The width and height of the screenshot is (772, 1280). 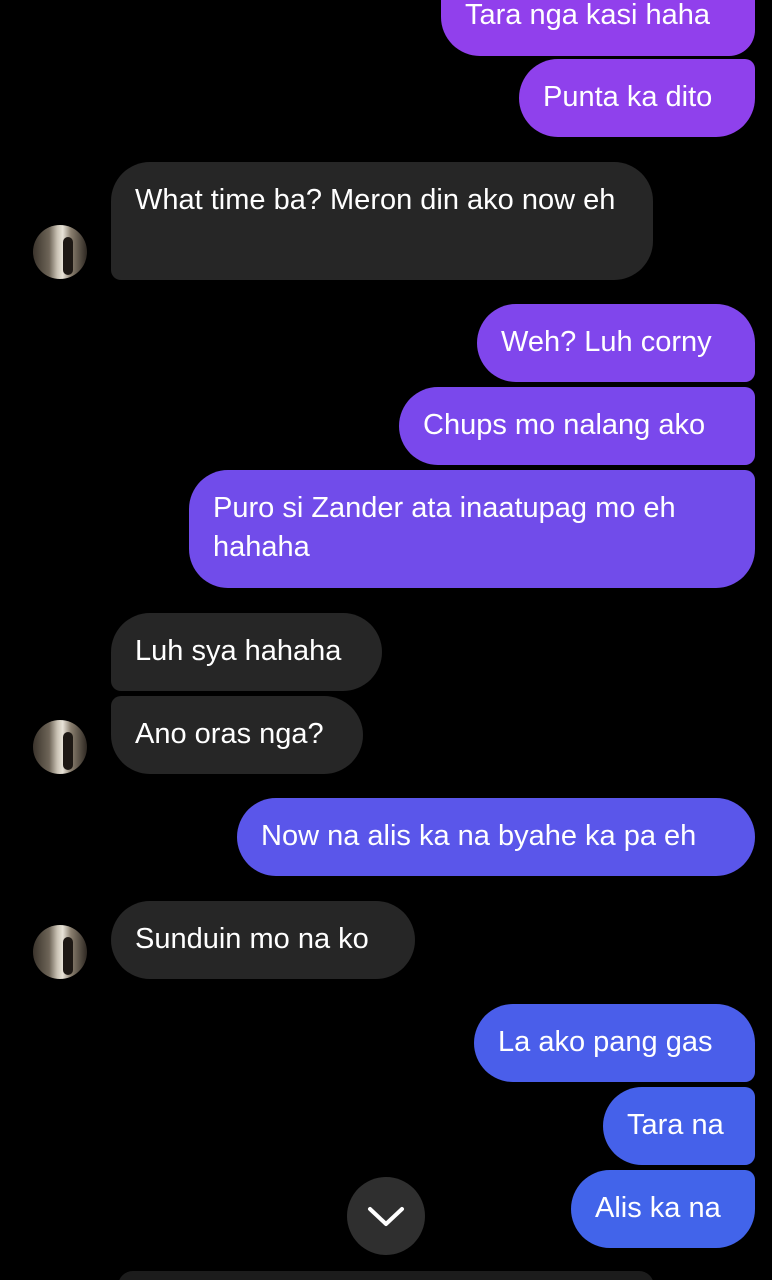 I want to click on message-bubble-incoming: Luh sya hahaha, so click(x=246, y=652).